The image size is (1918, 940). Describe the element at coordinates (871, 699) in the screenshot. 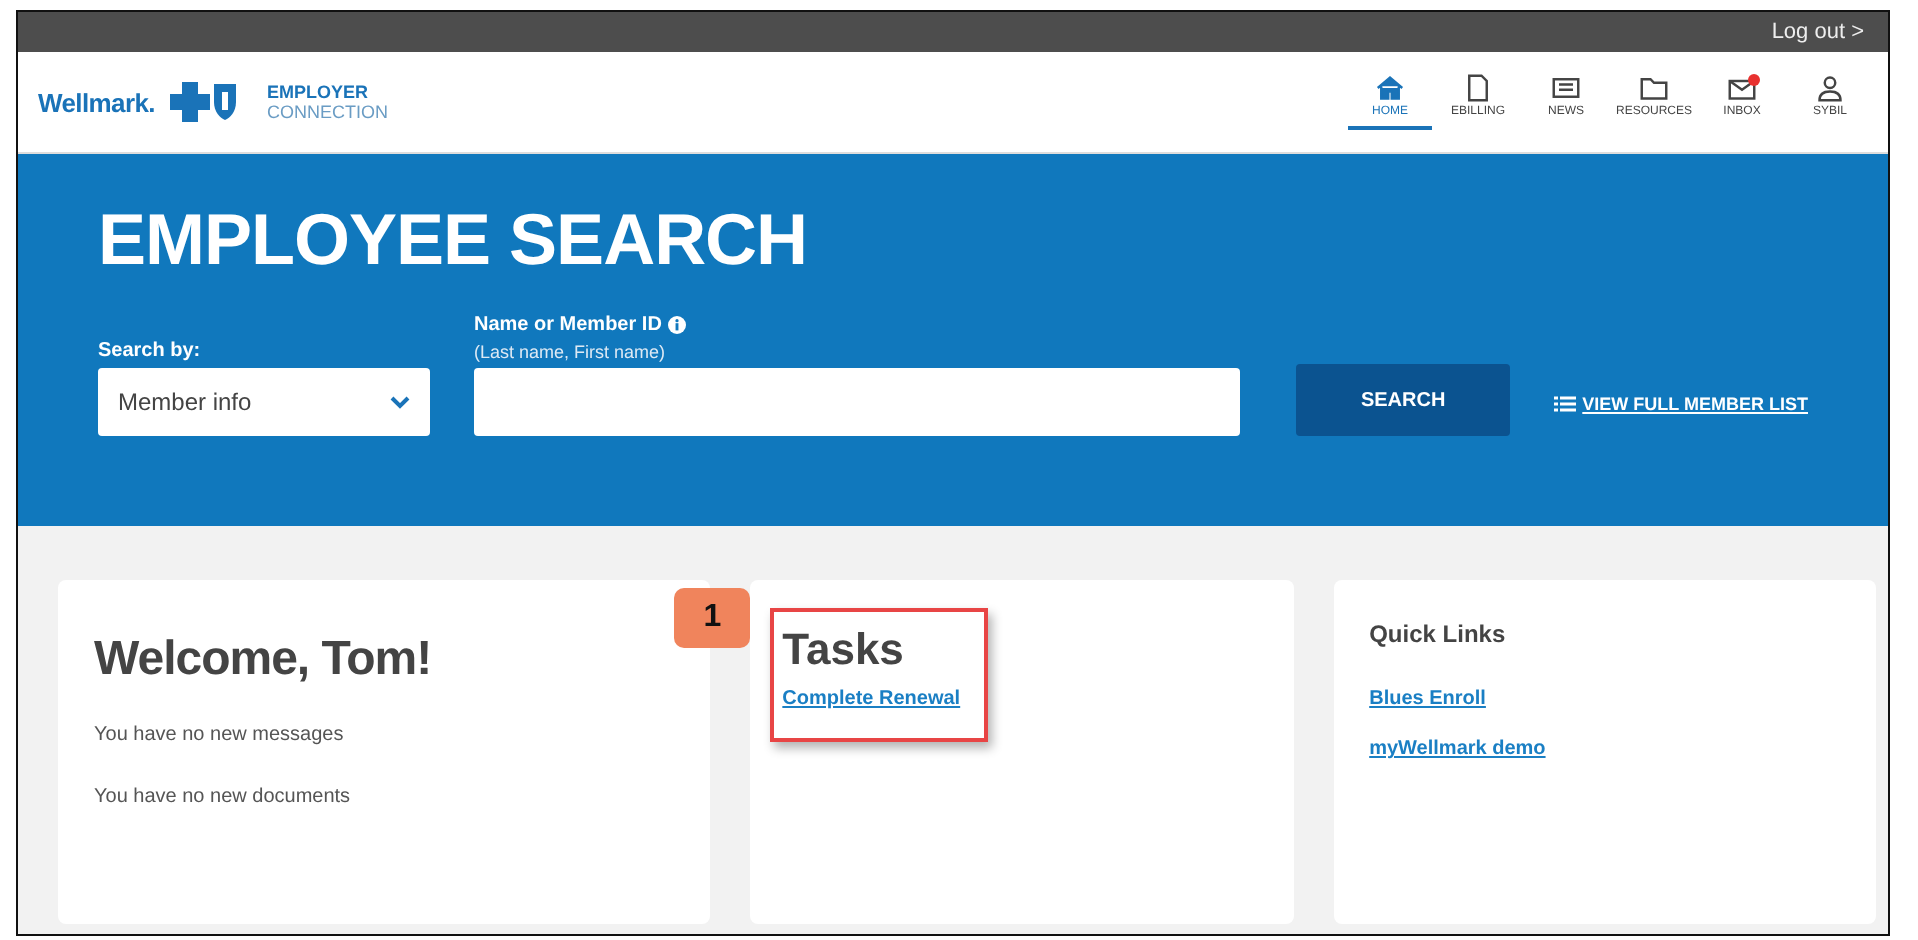

I see `task-link: Complete Renewal` at that location.